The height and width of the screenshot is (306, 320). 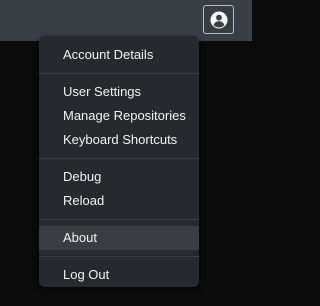 What do you see at coordinates (119, 140) in the screenshot?
I see `menu-item-keyboard-shortcuts: Keyboard Shortcuts` at bounding box center [119, 140].